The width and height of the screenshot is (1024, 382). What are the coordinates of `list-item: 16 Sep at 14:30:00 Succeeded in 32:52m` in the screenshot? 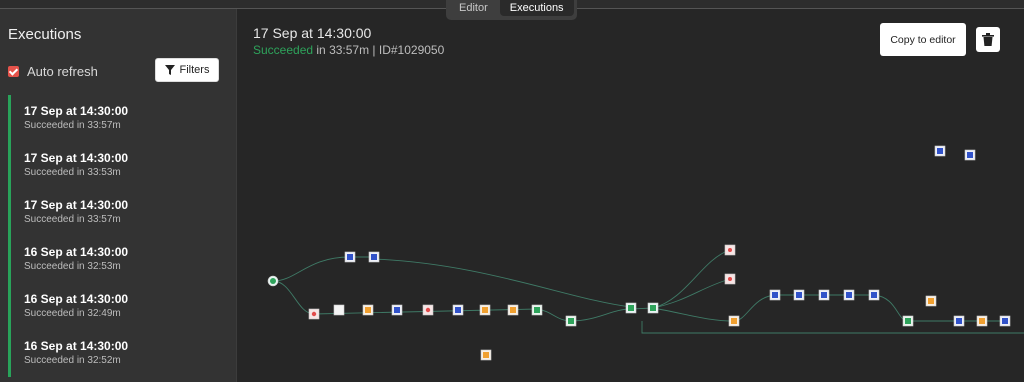 It's located at (122, 353).